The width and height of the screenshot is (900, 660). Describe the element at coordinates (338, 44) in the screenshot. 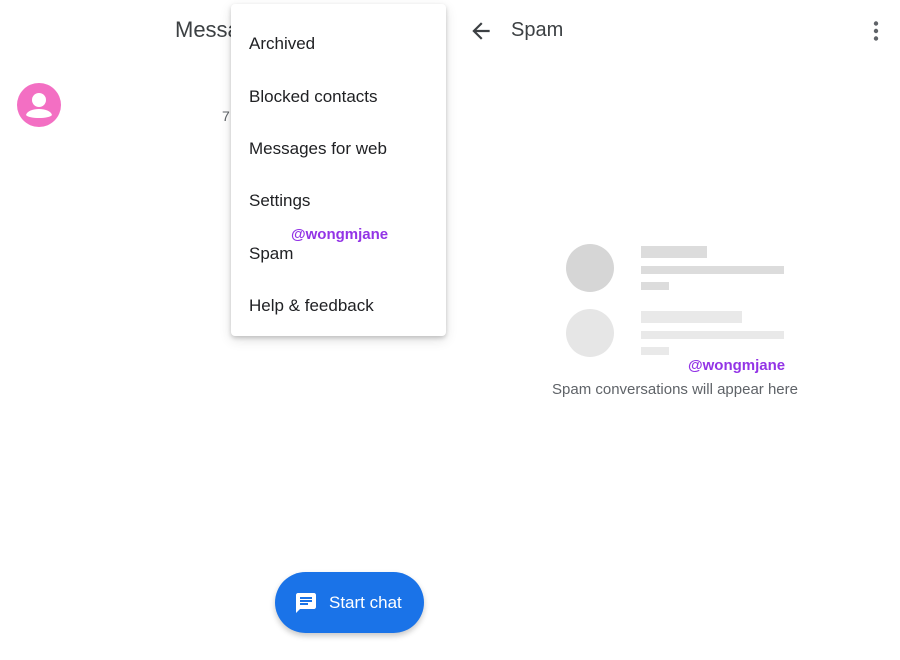

I see `menu-item-archived: Archived` at that location.